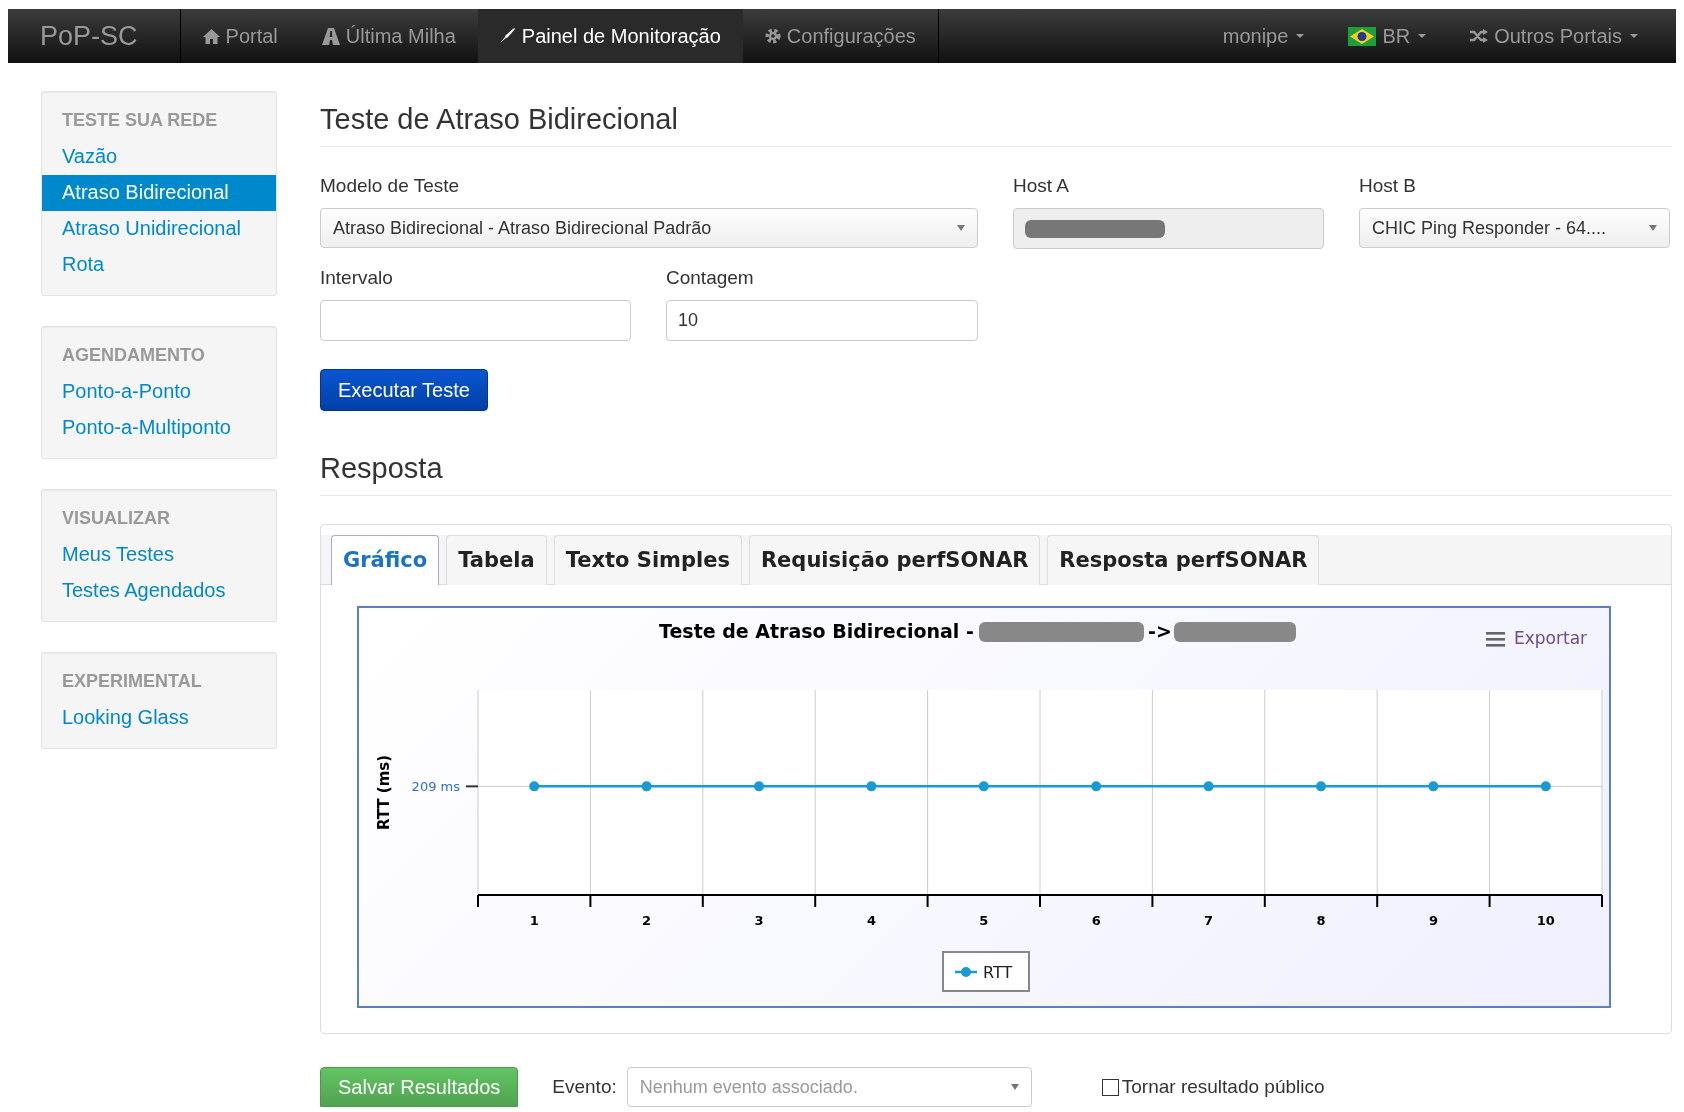 The width and height of the screenshot is (1684, 1112). What do you see at coordinates (649, 228) in the screenshot?
I see `select-field: Atraso Bidirecional - Atraso Bidirecional Padrão` at bounding box center [649, 228].